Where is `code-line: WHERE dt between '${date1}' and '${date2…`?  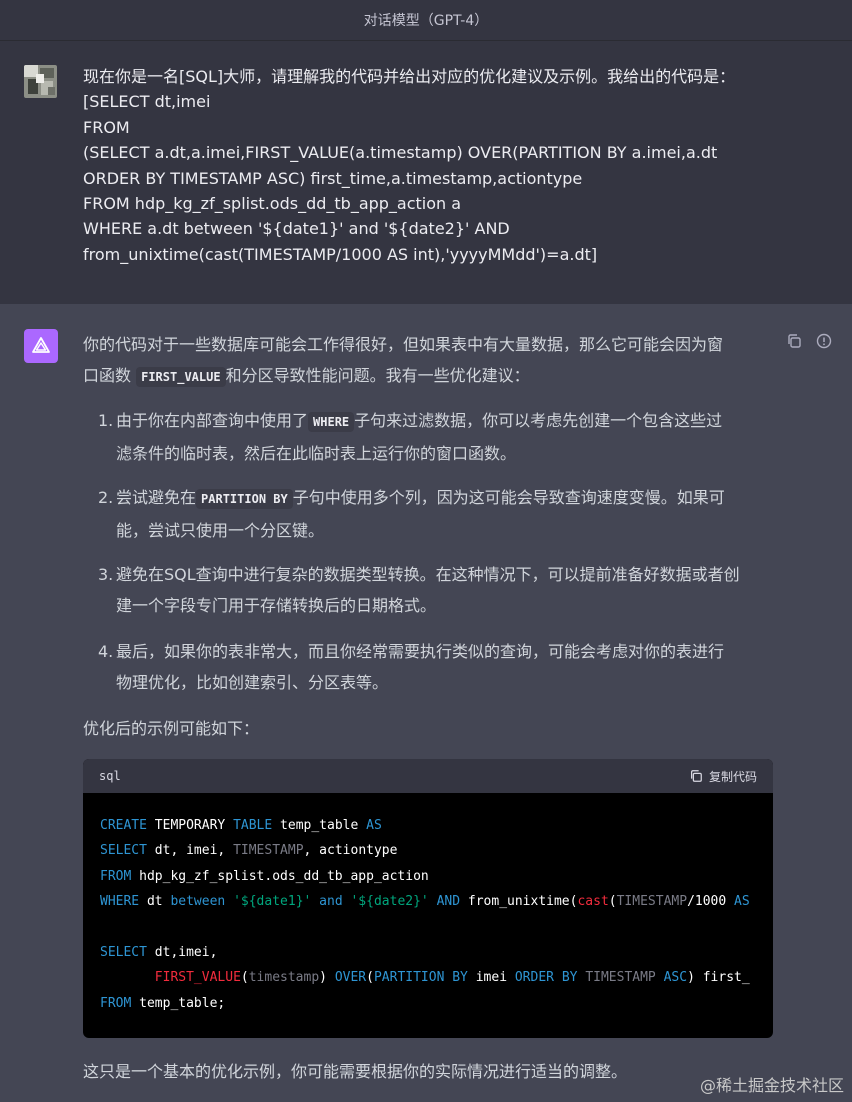 code-line: WHERE dt between '${date1}' and '${date2… is located at coordinates (436, 901).